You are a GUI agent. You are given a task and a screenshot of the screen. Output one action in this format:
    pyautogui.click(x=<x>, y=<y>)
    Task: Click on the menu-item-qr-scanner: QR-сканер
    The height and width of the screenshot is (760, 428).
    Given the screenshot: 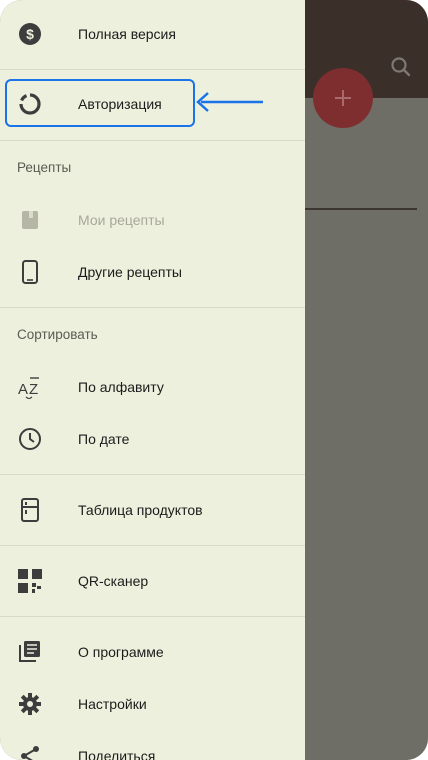 What is the action you would take?
    pyautogui.click(x=152, y=581)
    